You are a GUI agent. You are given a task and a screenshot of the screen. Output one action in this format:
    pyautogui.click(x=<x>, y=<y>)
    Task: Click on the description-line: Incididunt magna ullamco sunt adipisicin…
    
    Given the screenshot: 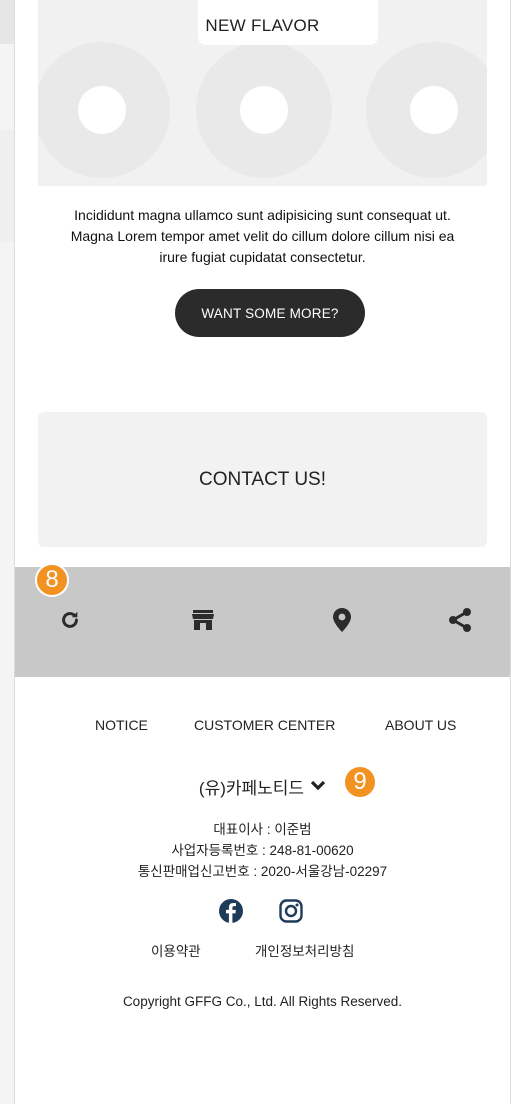 What is the action you would take?
    pyautogui.click(x=262, y=215)
    